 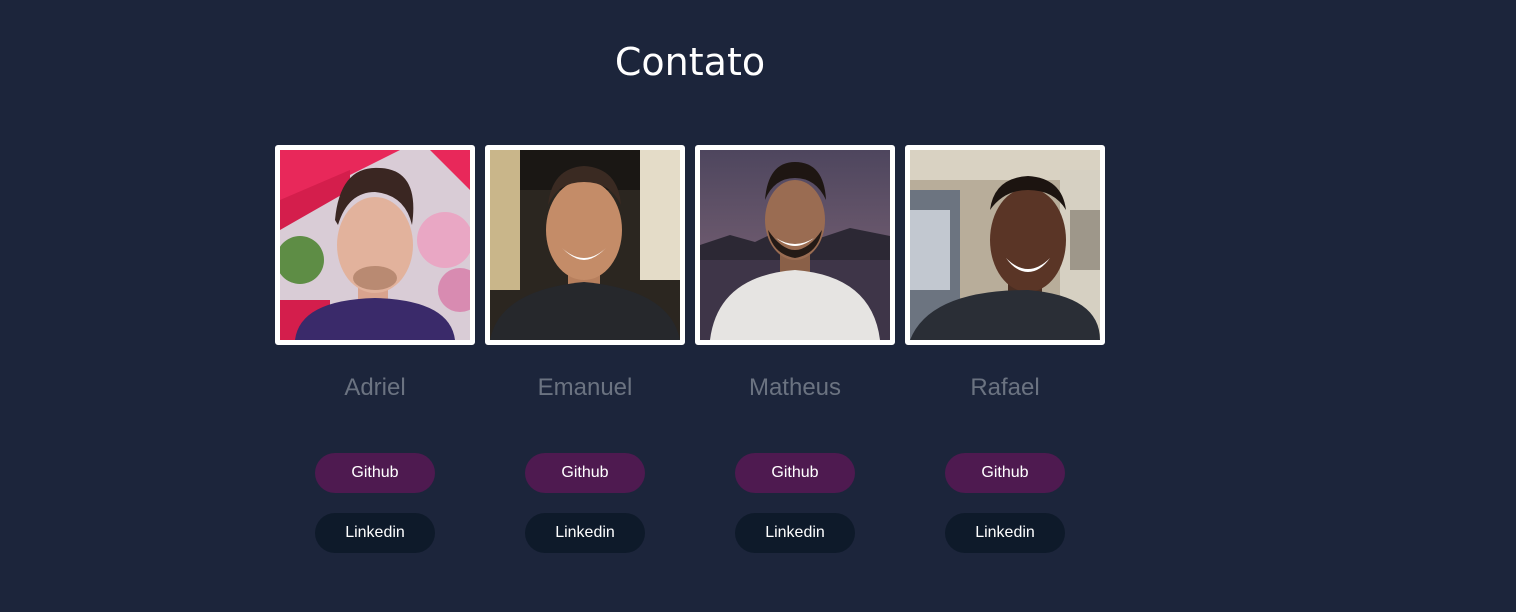 I want to click on profile-photo-matheus, so click(x=795, y=245).